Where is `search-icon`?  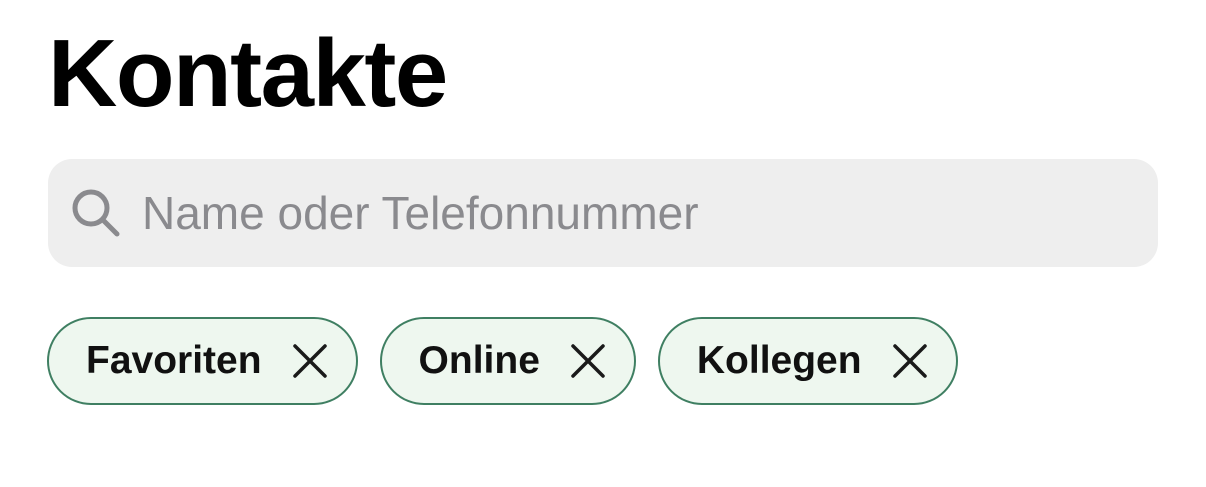
search-icon is located at coordinates (96, 213).